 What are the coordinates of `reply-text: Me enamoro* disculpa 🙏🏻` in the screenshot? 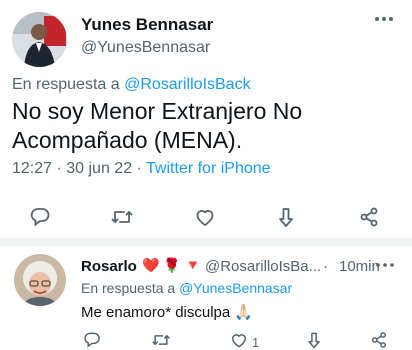 It's located at (167, 312).